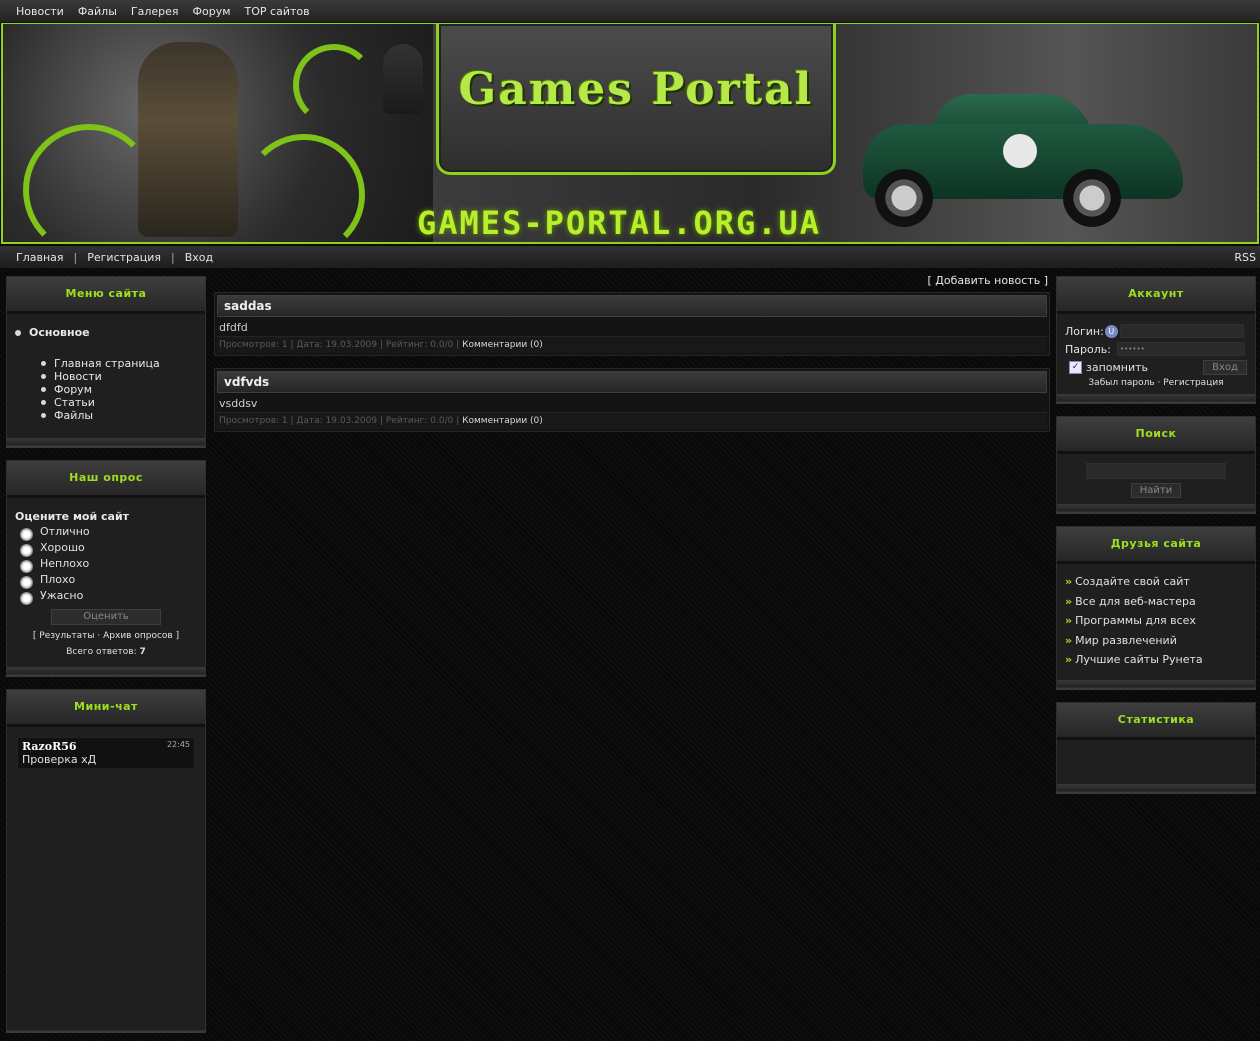 This screenshot has width=1260, height=1041. Describe the element at coordinates (199, 257) in the screenshot. I see `subnav-login: Вход` at that location.